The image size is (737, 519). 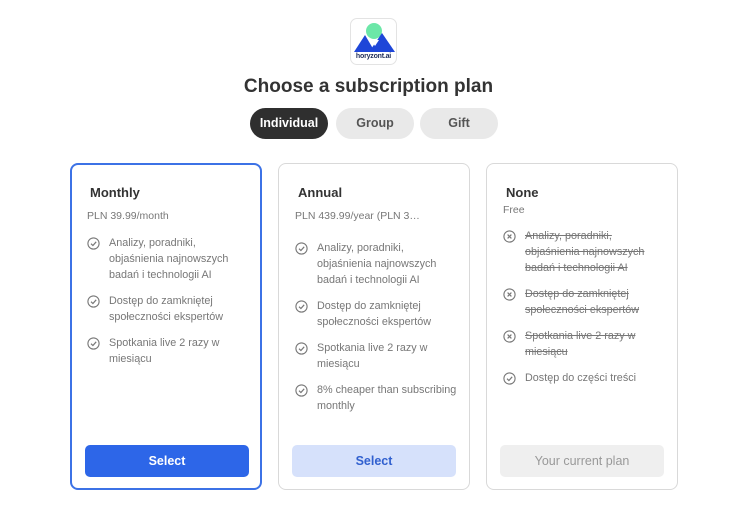 I want to click on plan-name: None, so click(x=522, y=192).